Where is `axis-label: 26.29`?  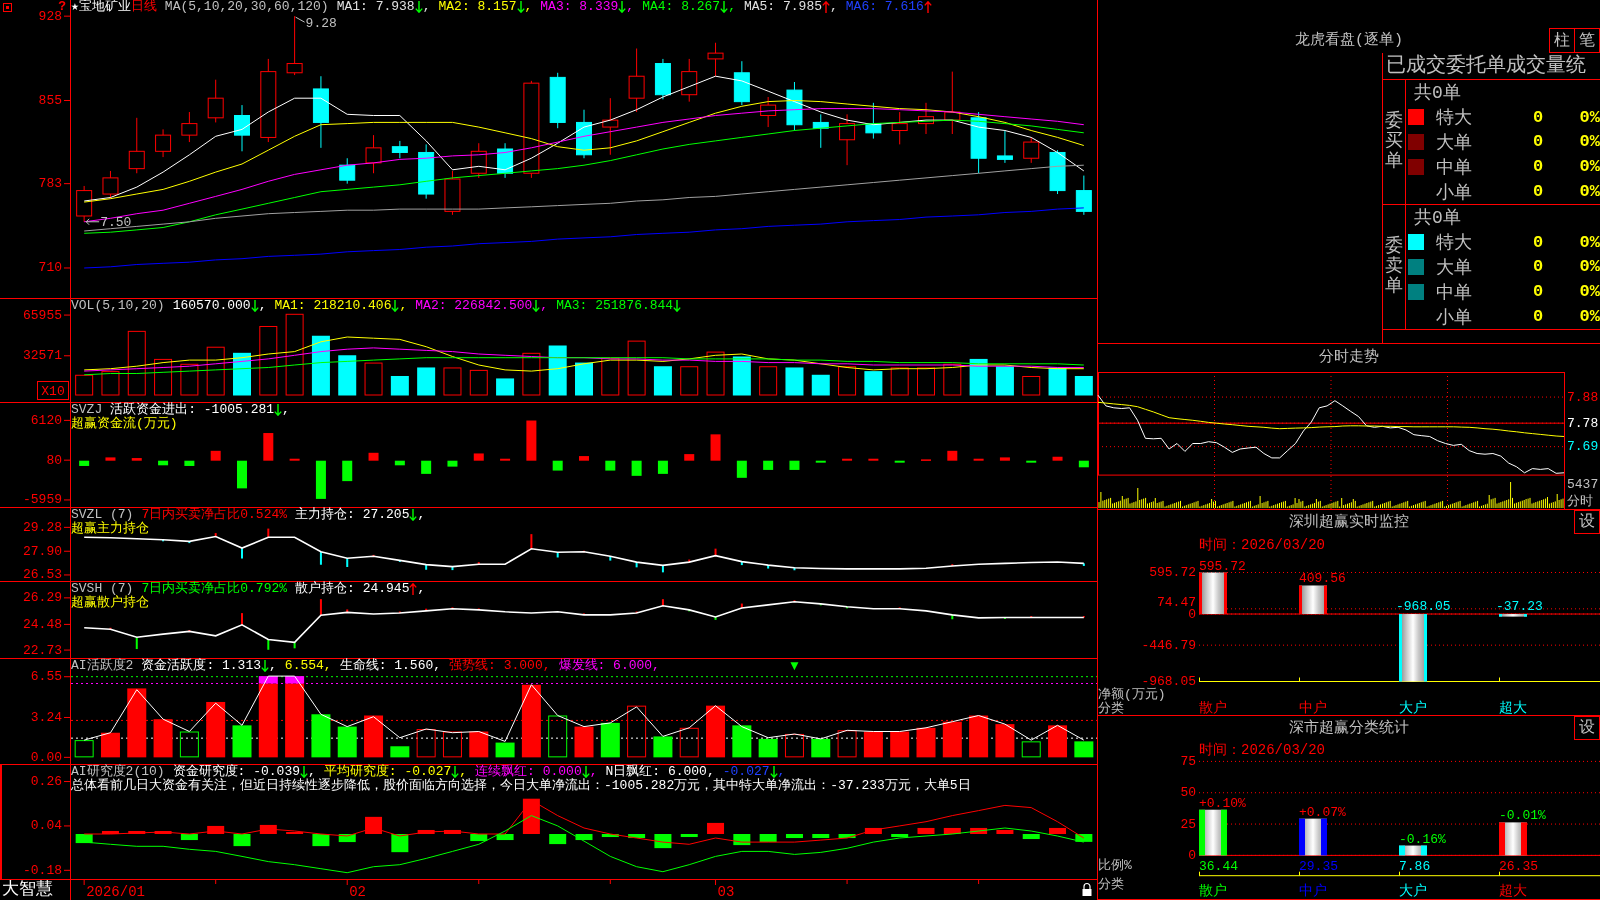
axis-label: 26.29 is located at coordinates (42, 598).